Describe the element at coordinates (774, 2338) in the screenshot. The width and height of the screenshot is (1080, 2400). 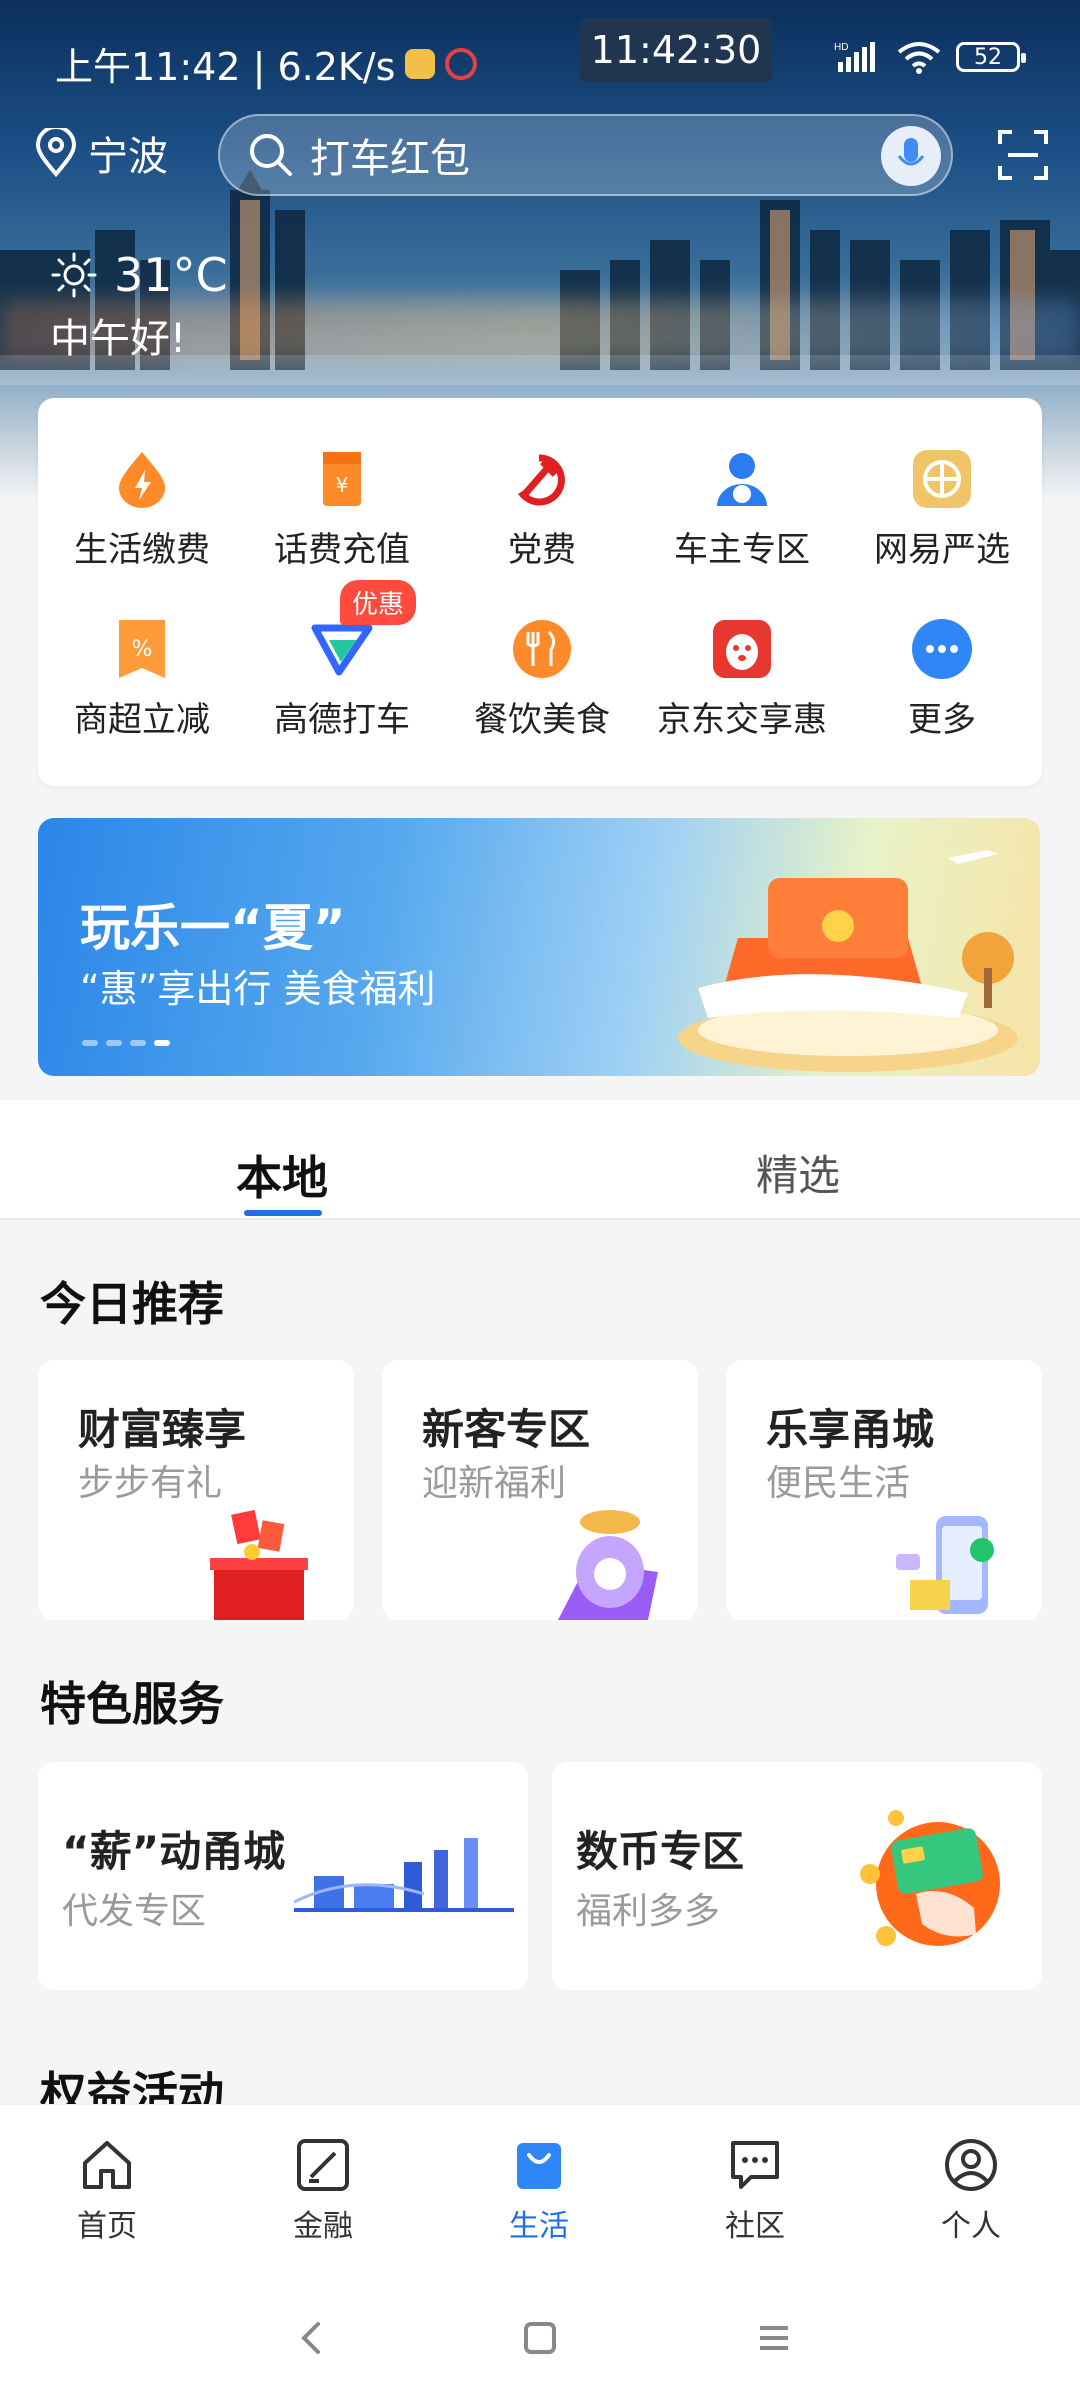
I see `menu-icon` at that location.